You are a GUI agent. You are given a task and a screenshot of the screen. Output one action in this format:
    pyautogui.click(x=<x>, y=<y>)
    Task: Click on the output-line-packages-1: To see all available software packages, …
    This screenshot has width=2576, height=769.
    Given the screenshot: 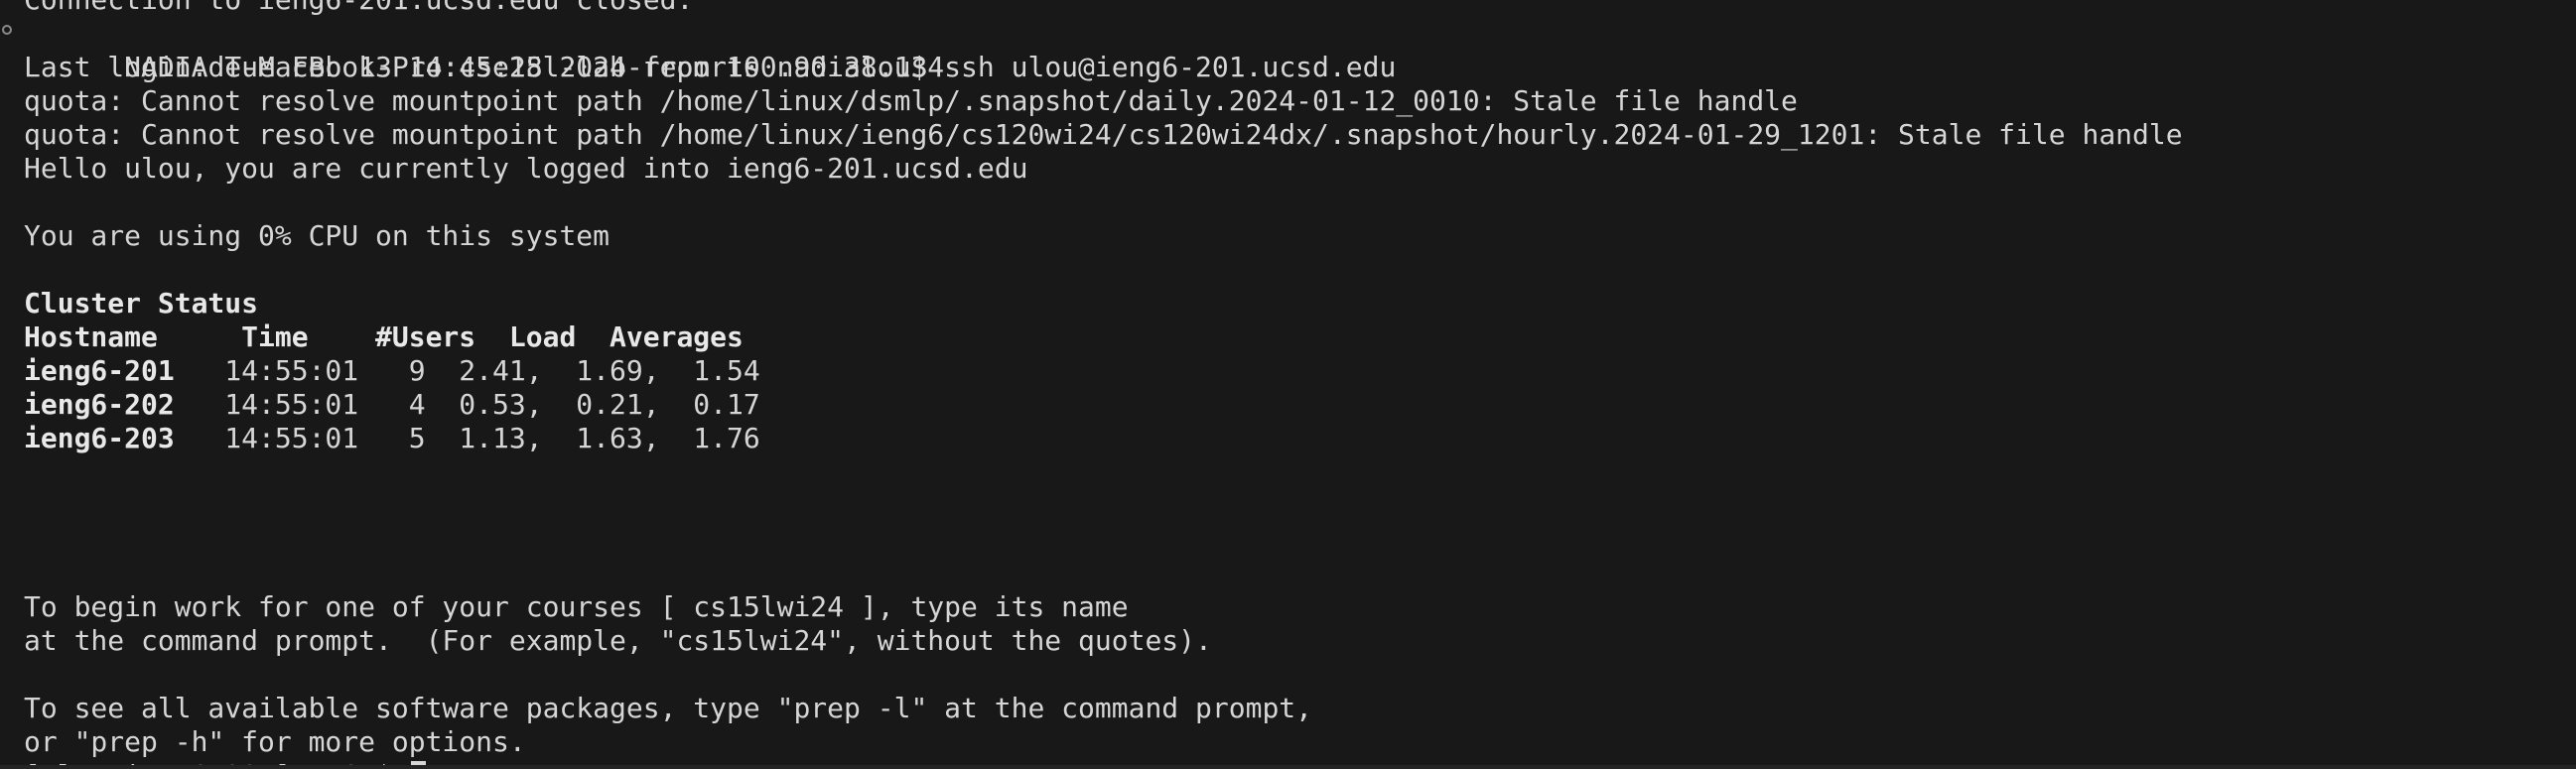 What is the action you would take?
    pyautogui.click(x=668, y=708)
    